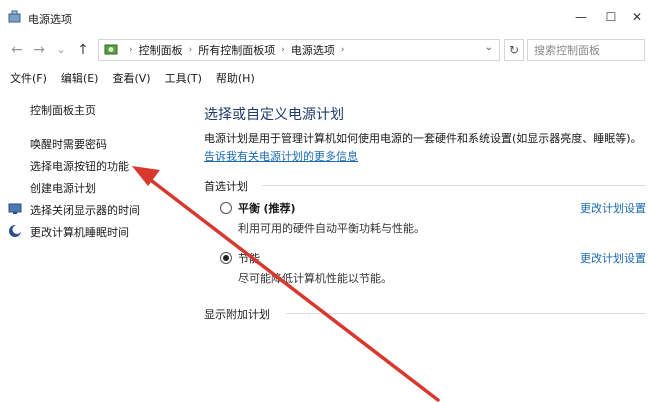  What do you see at coordinates (325, 17) in the screenshot?
I see `title-bar: 电源选项 — ☐ ✕` at bounding box center [325, 17].